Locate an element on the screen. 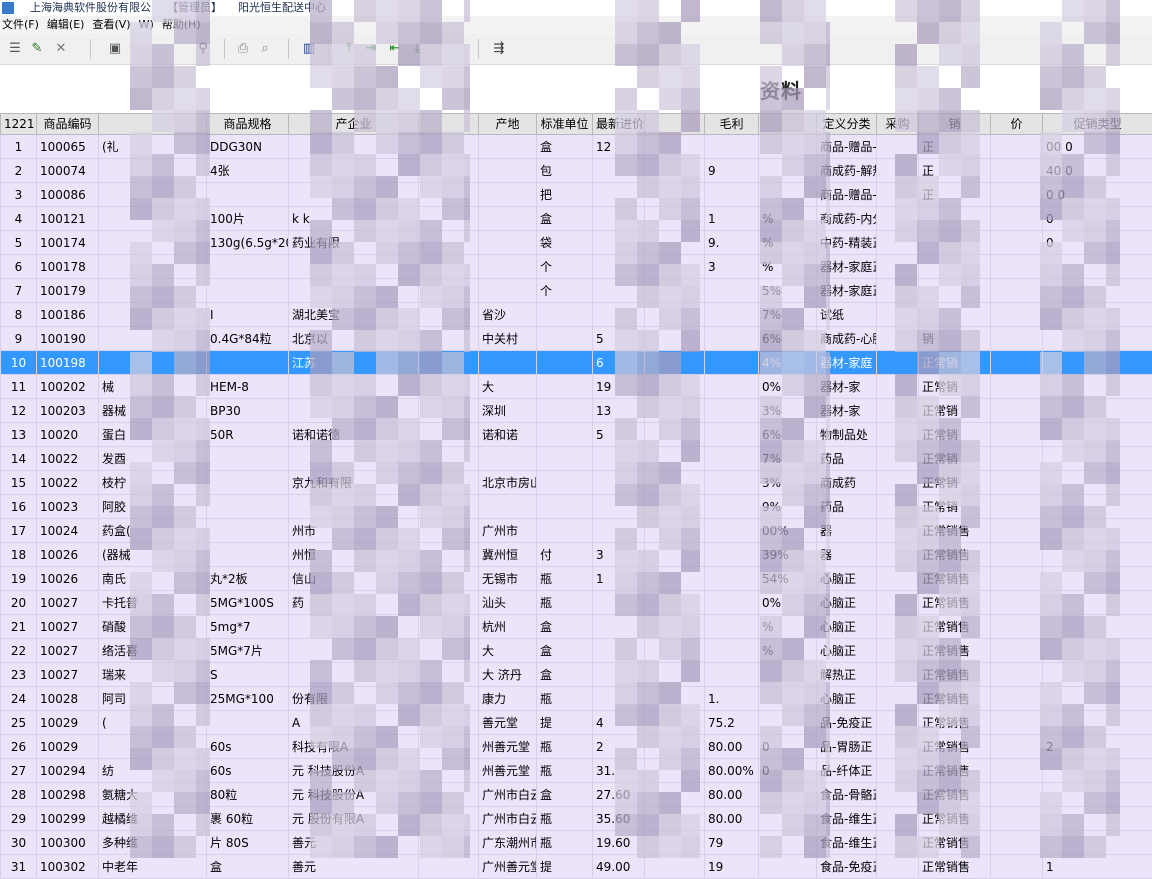 This screenshot has height=879, width=1152. menu-view: 查看(V) is located at coordinates (111, 24).